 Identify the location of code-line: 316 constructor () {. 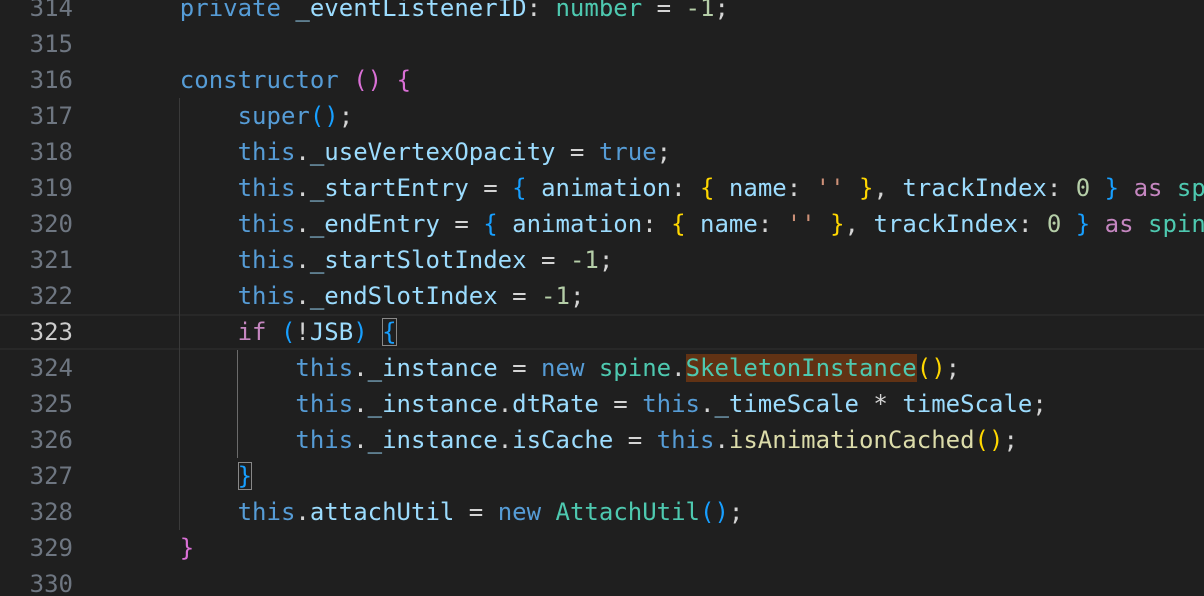
(602, 80).